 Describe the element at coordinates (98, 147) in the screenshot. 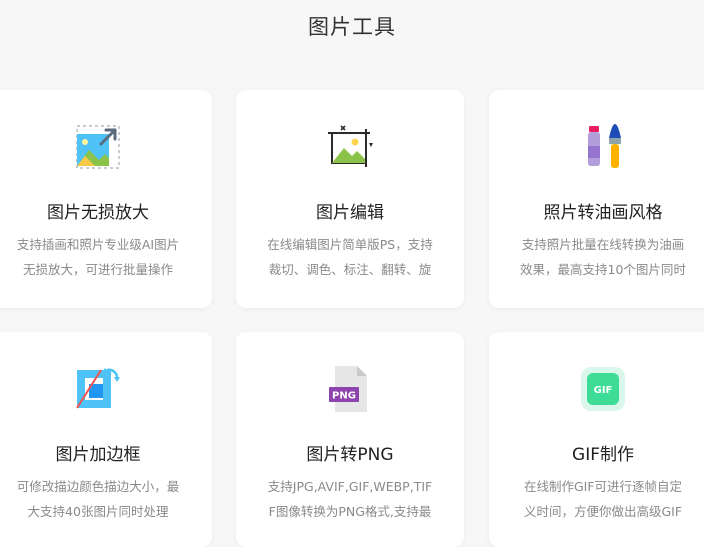

I see `image-upscale-icon` at that location.